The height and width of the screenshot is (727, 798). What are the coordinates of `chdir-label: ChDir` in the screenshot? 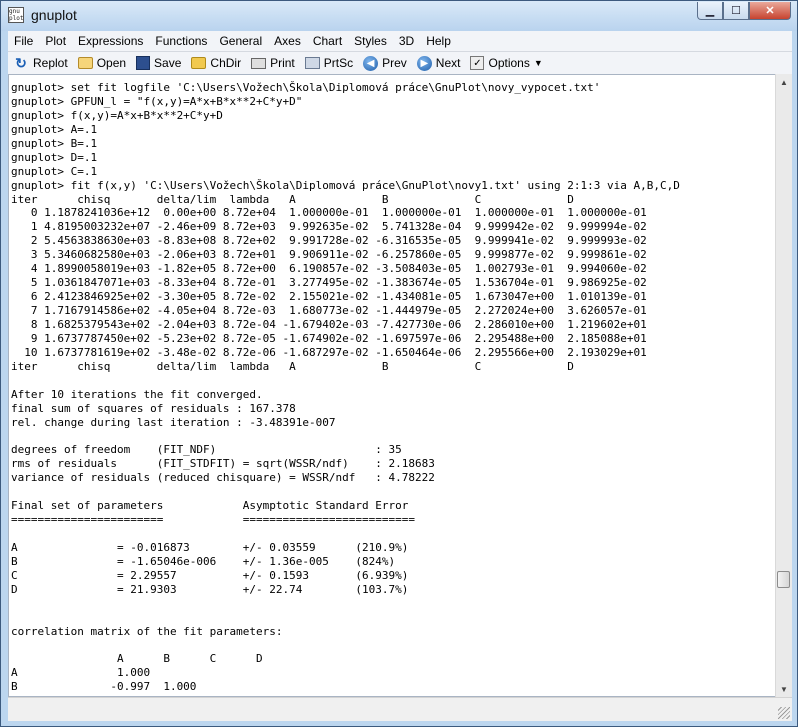 It's located at (226, 63).